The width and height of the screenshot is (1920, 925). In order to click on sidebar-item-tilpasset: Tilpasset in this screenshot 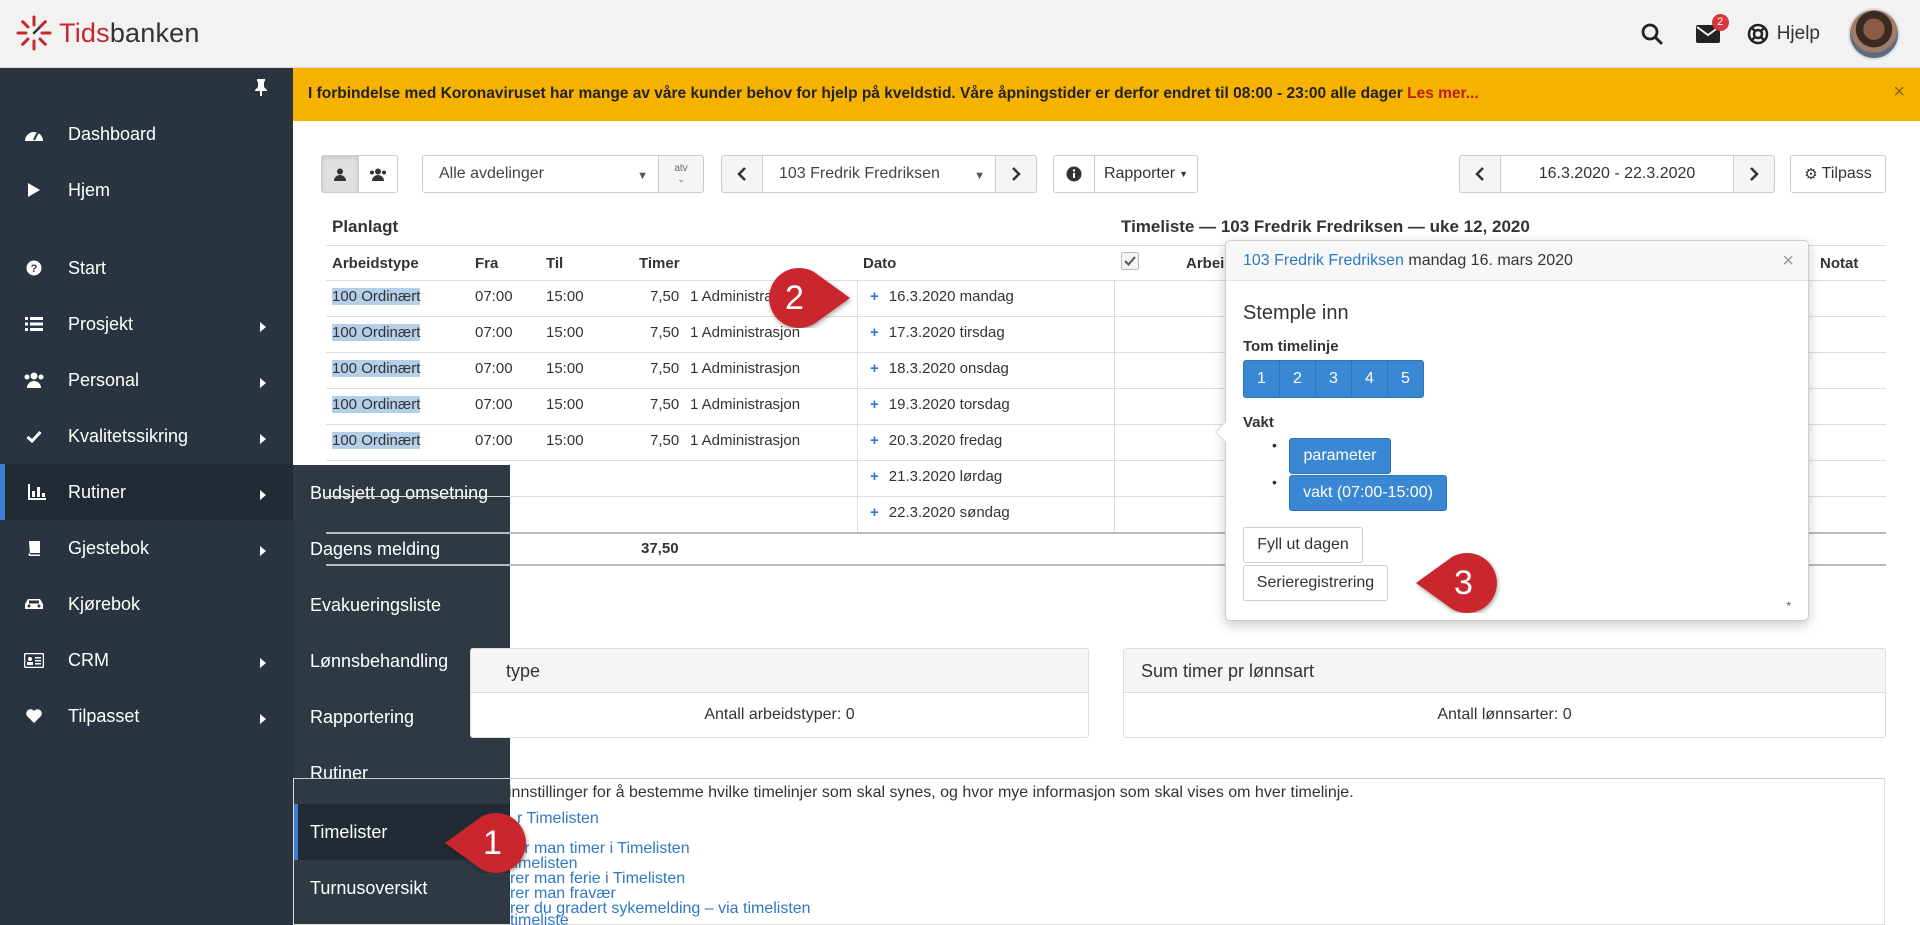, I will do `click(146, 716)`.